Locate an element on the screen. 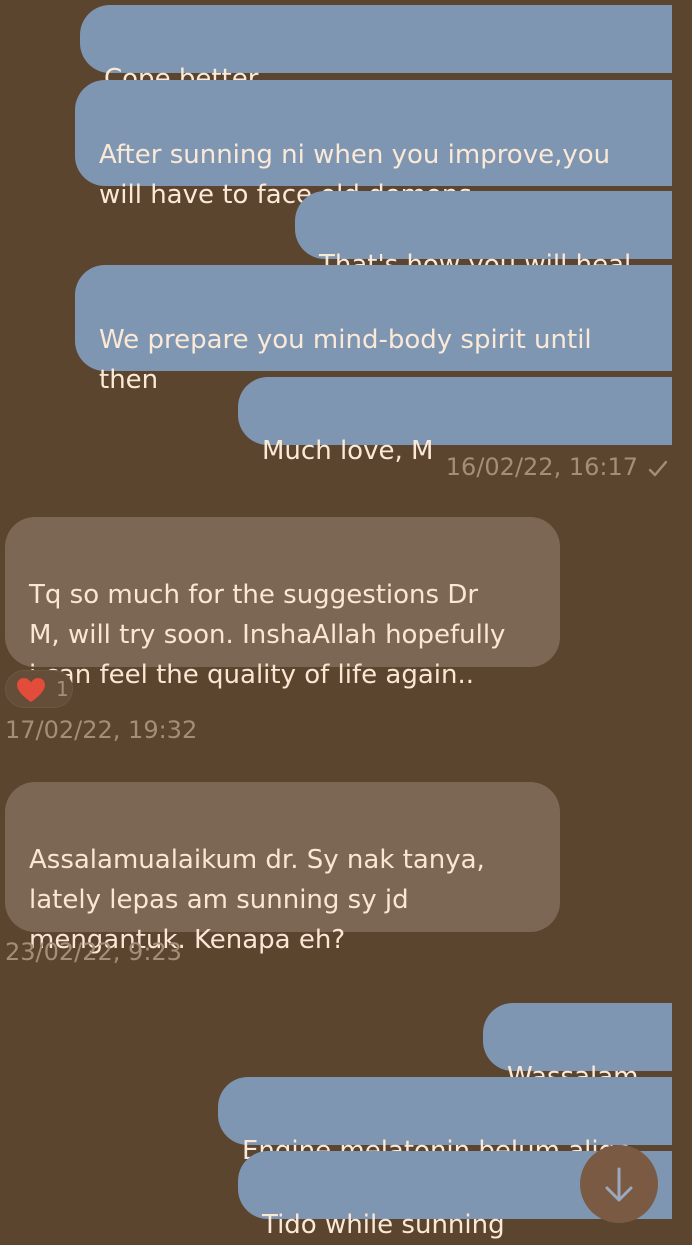 Image resolution: width=692 pixels, height=1245 pixels. message-timestamp: 16/02/22, 16:17 is located at coordinates (557, 468).